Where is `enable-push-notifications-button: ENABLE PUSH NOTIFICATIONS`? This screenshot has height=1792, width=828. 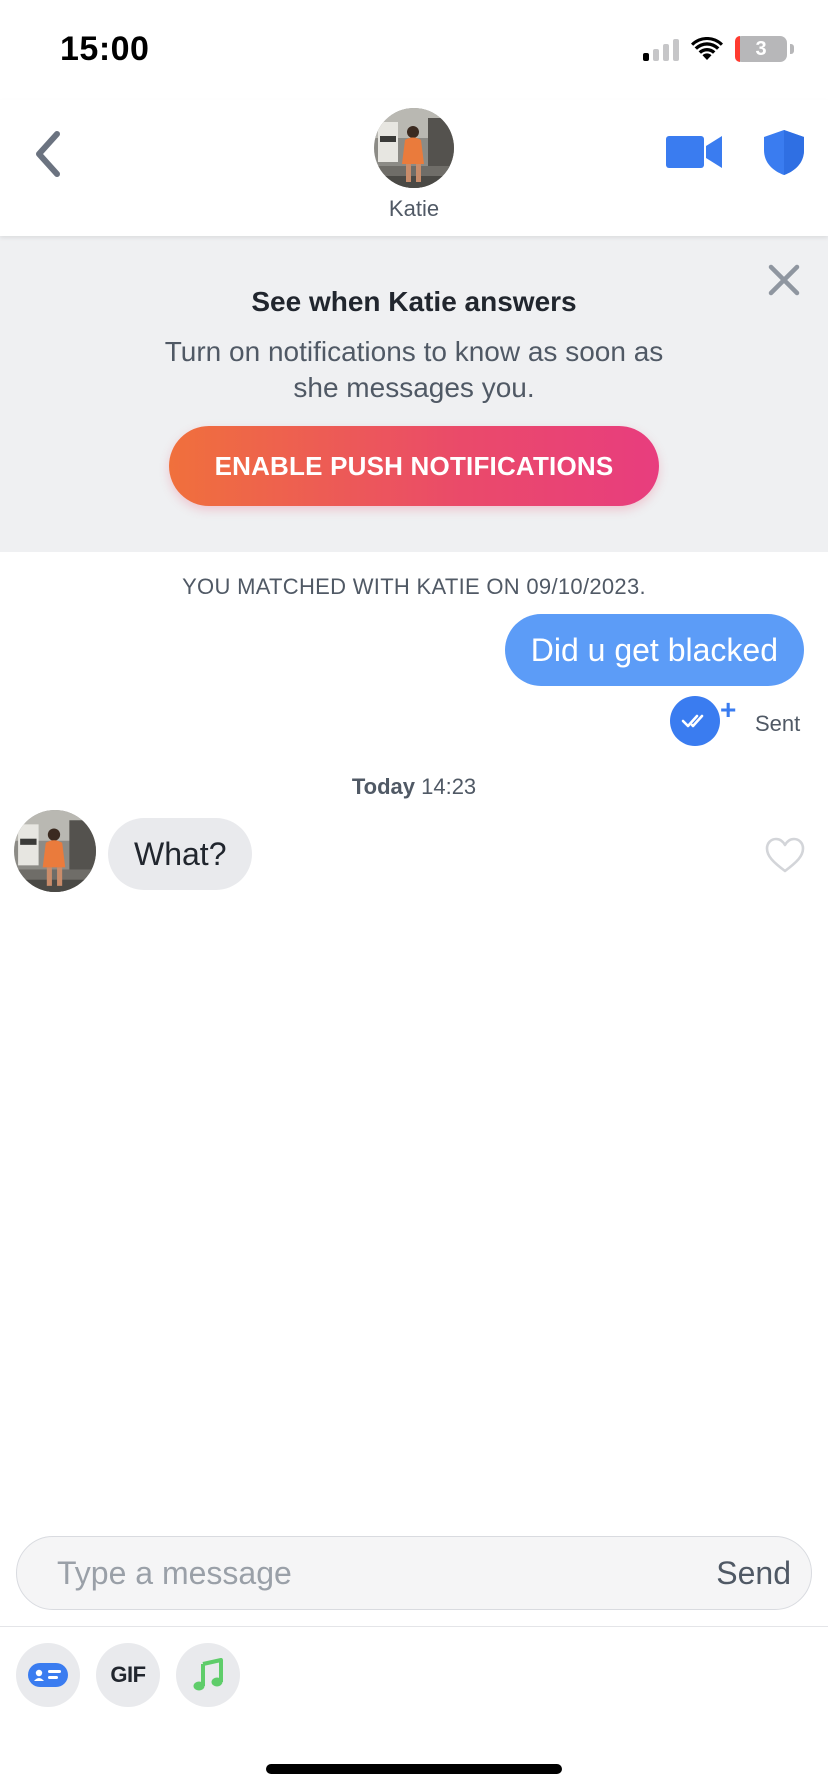
enable-push-notifications-button: ENABLE PUSH NOTIFICATIONS is located at coordinates (414, 466).